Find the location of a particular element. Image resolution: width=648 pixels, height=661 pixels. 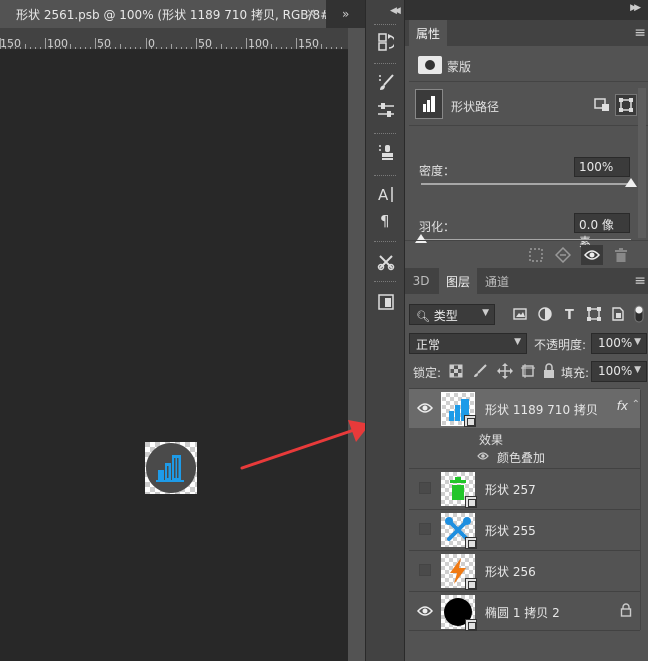

apply-mask-icon is located at coordinates (563, 255).